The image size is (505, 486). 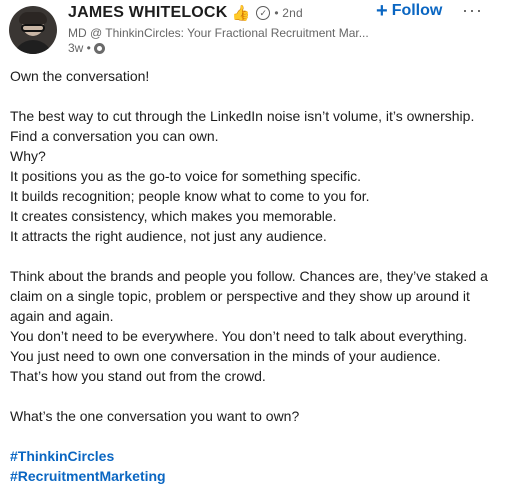 What do you see at coordinates (33, 18) in the screenshot?
I see `avatar-hair` at bounding box center [33, 18].